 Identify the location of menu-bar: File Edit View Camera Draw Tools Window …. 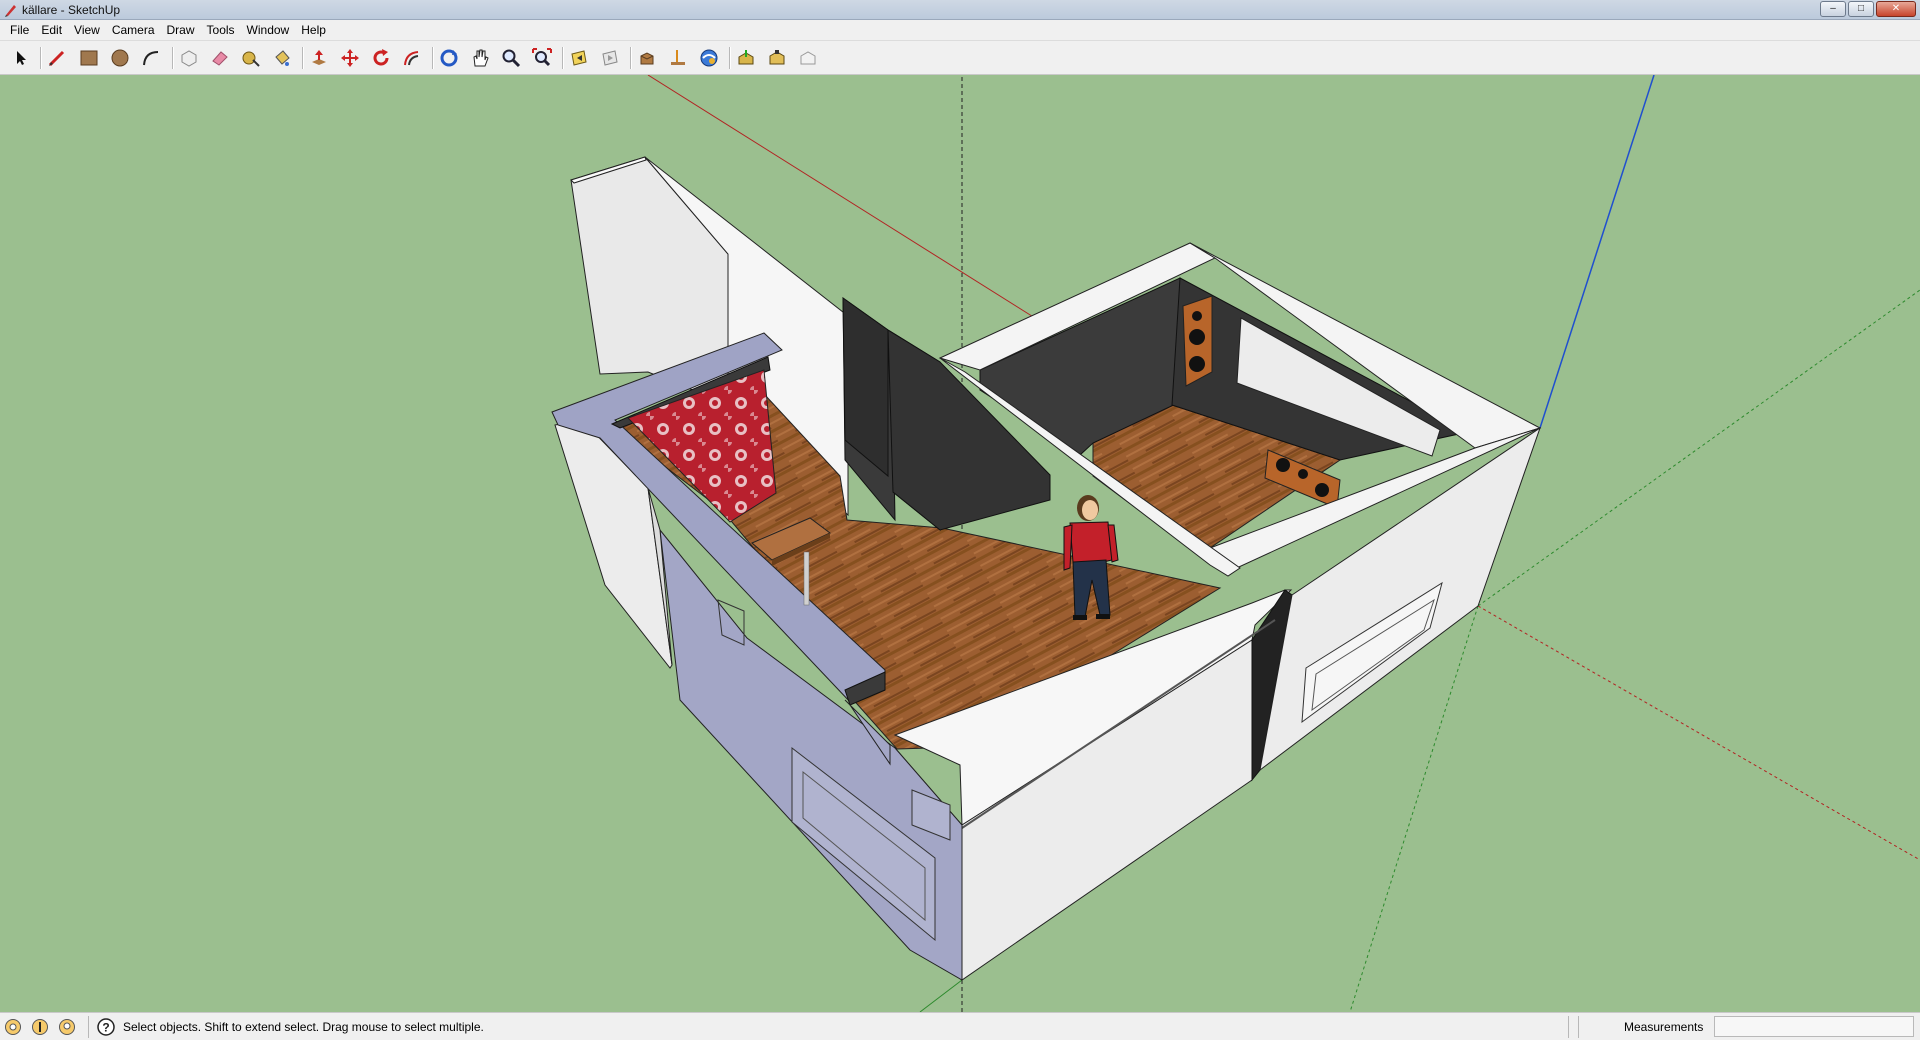
(960, 30).